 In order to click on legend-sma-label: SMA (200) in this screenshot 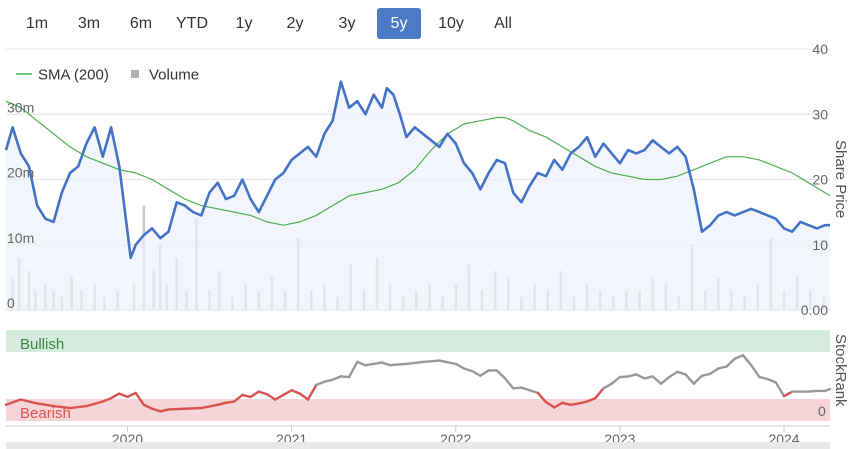, I will do `click(73, 75)`.